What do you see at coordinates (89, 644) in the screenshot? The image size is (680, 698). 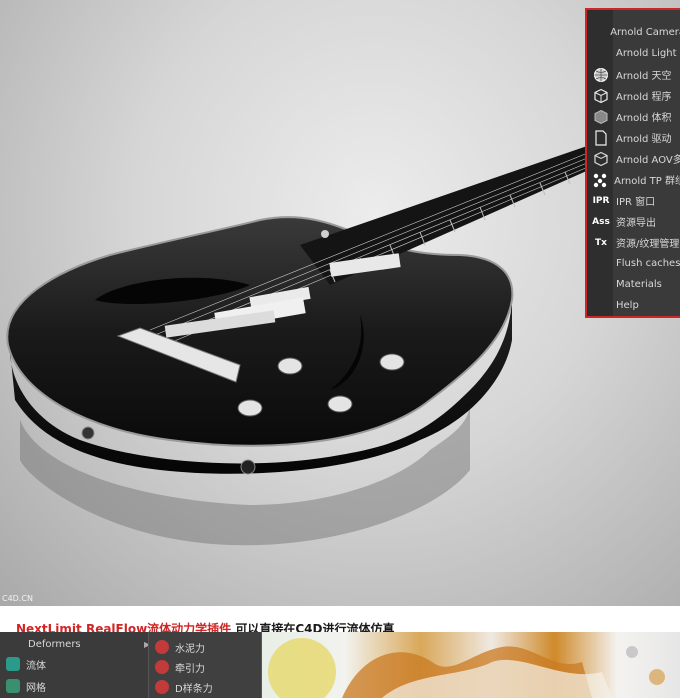 I see `menu-item-deformers: Deformers ▶` at bounding box center [89, 644].